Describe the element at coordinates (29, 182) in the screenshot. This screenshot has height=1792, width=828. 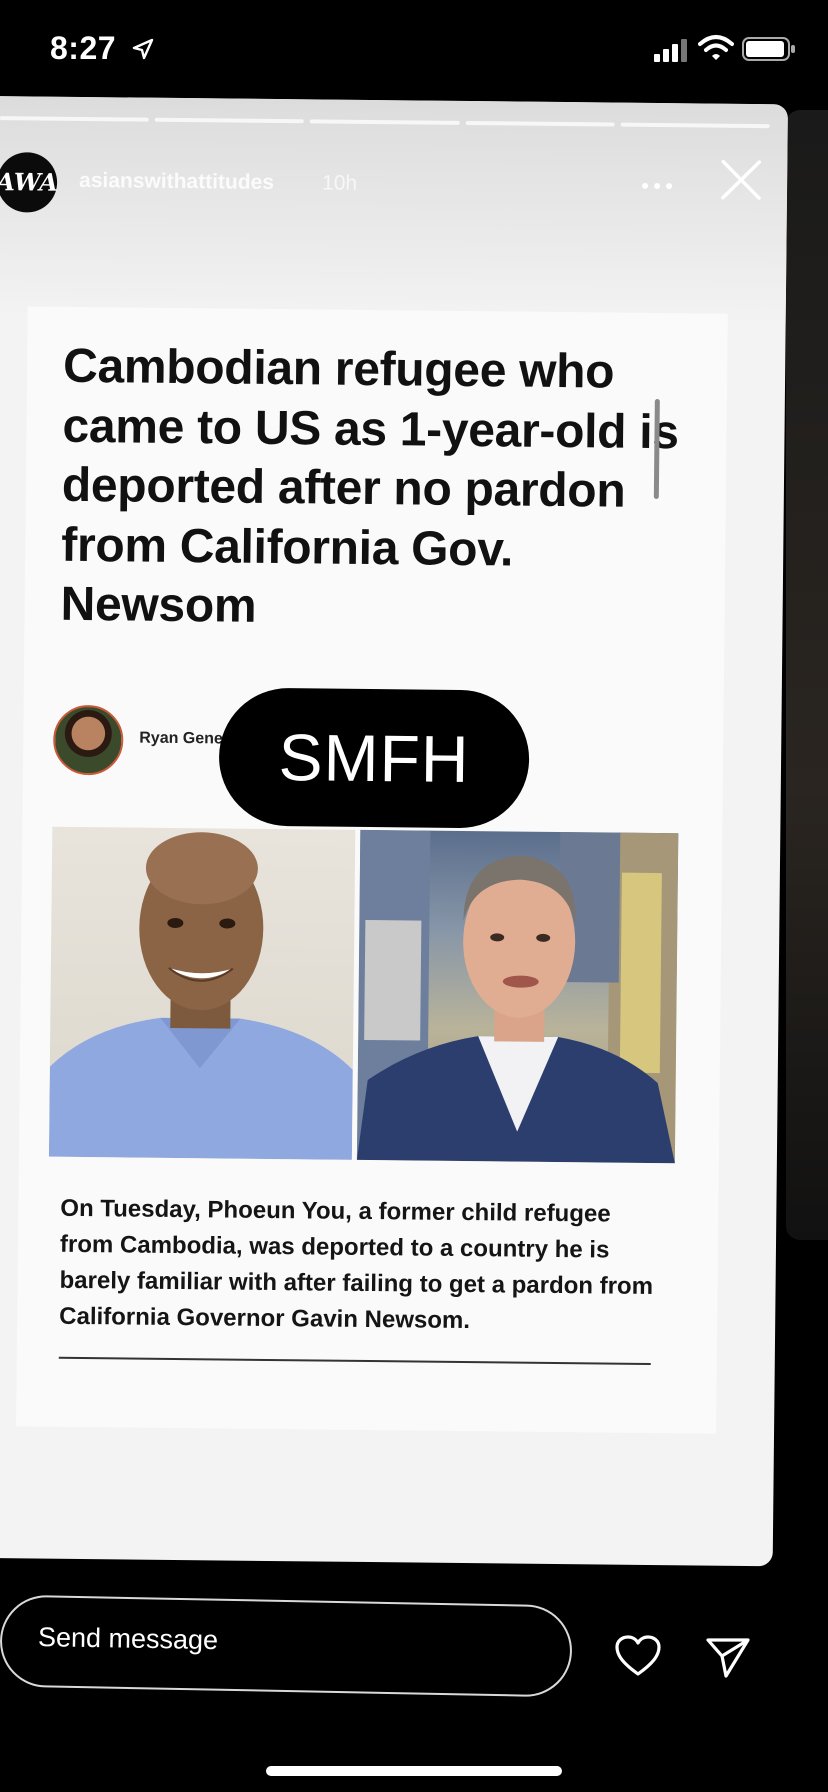
I see `avatar-logo-text: AWA` at that location.